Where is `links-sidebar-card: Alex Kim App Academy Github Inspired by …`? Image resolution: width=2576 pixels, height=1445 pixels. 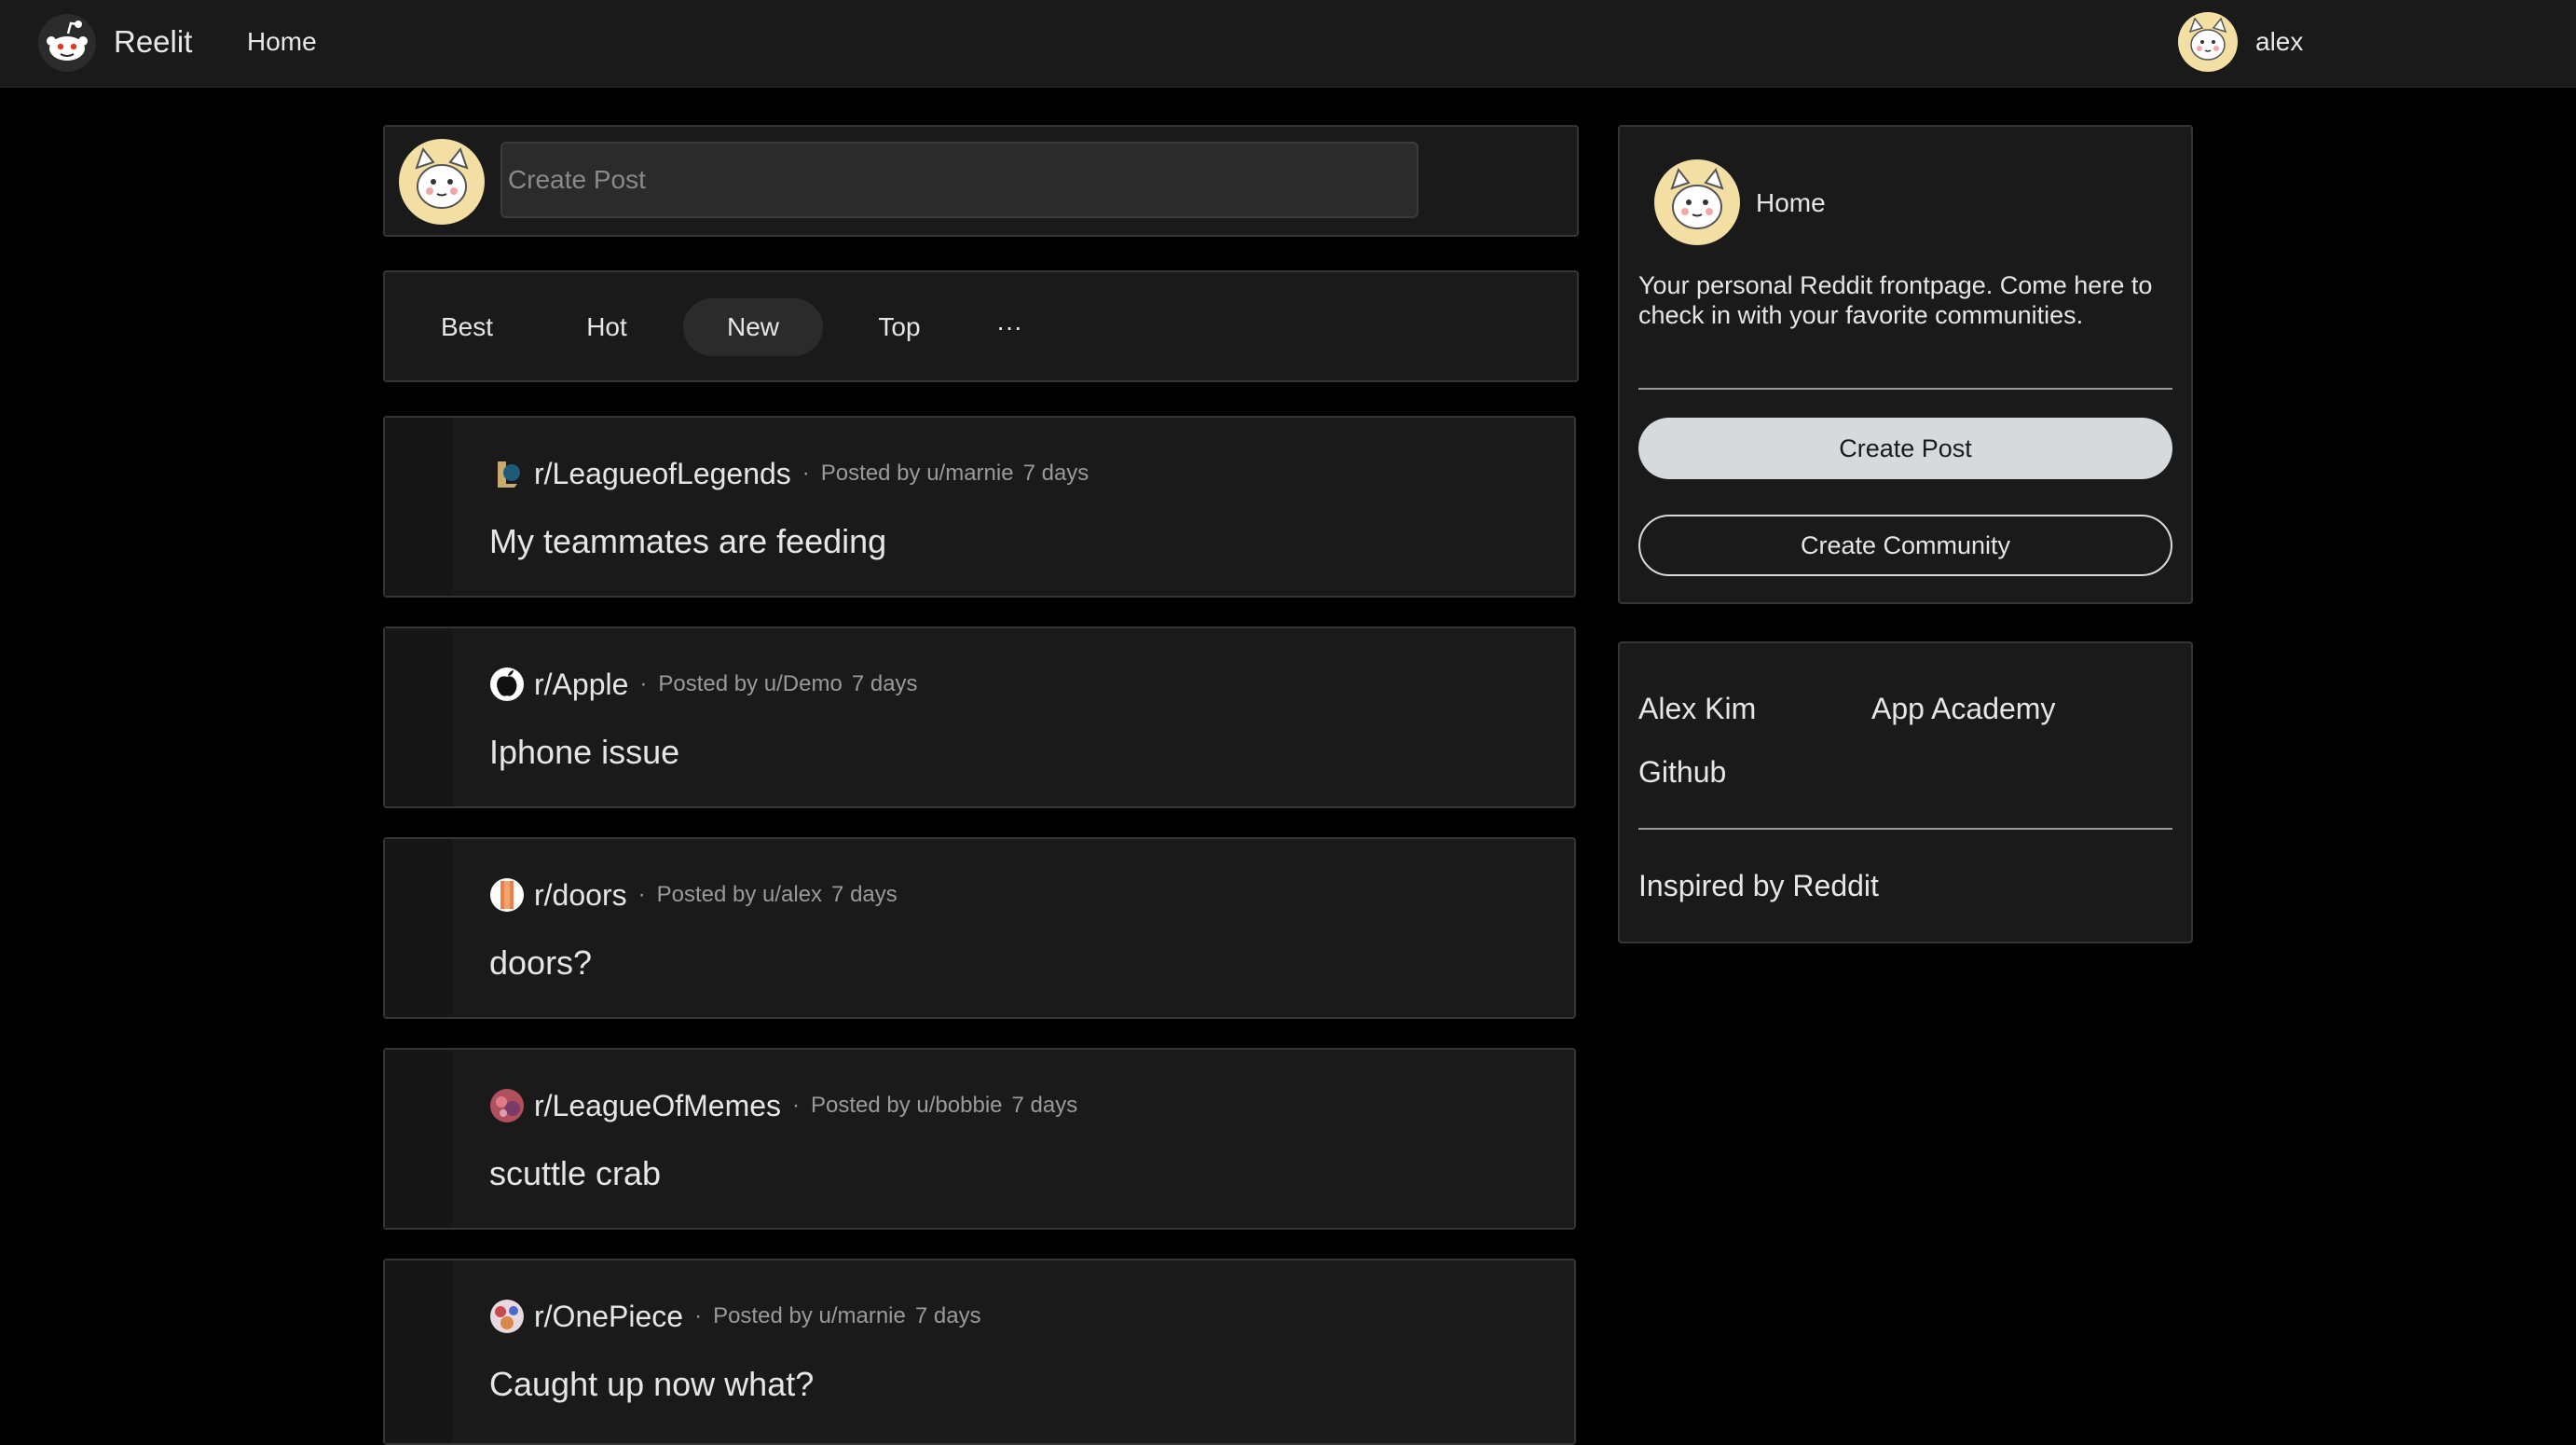
links-sidebar-card: Alex Kim App Academy Github Inspired by … is located at coordinates (1905, 792).